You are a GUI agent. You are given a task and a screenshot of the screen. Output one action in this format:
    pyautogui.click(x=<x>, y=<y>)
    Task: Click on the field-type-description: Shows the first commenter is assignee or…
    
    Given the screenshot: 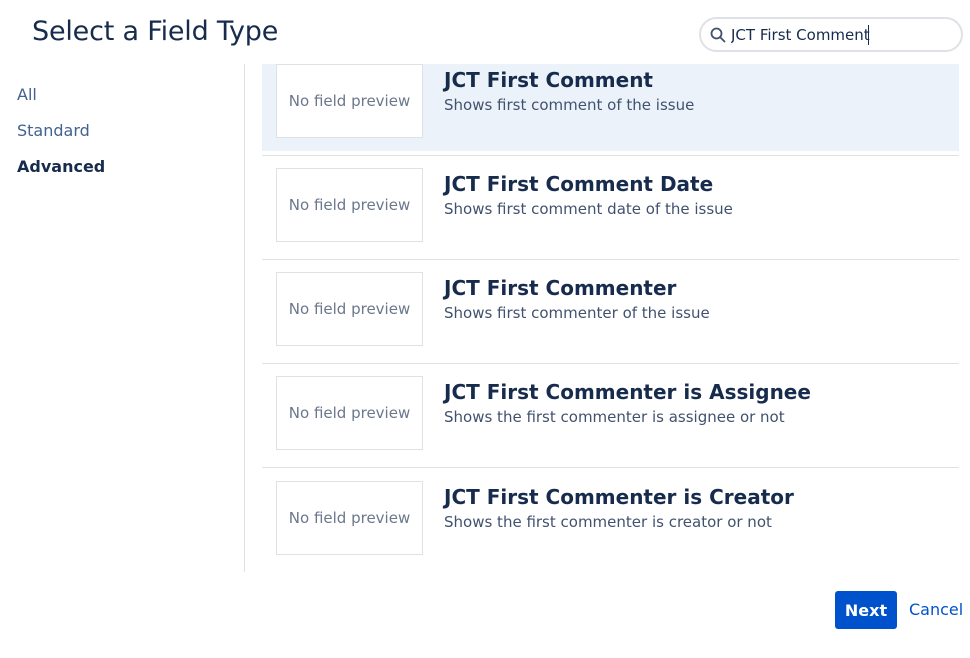 What is the action you would take?
    pyautogui.click(x=614, y=417)
    